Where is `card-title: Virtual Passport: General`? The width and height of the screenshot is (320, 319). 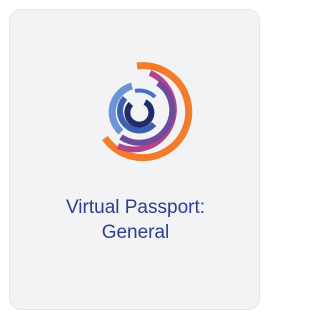 card-title: Virtual Passport: General is located at coordinates (135, 220).